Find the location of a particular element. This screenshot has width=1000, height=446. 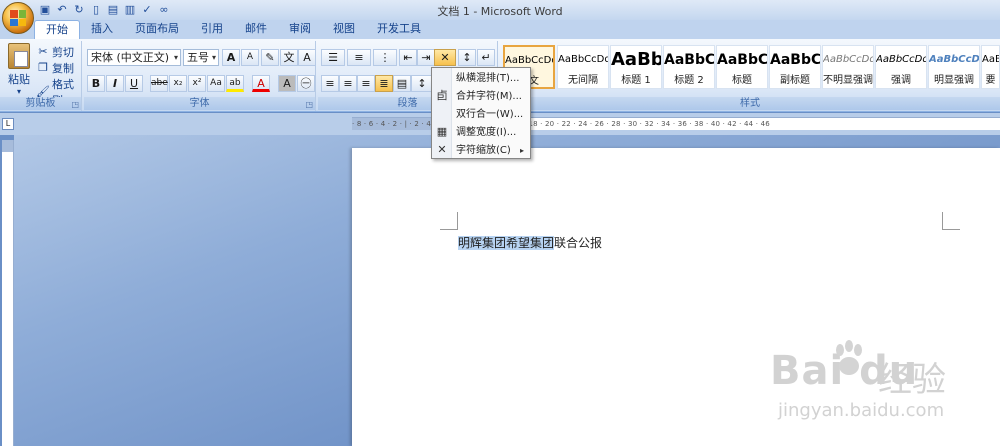

line-spacing-icon: ↕ is located at coordinates (422, 83).